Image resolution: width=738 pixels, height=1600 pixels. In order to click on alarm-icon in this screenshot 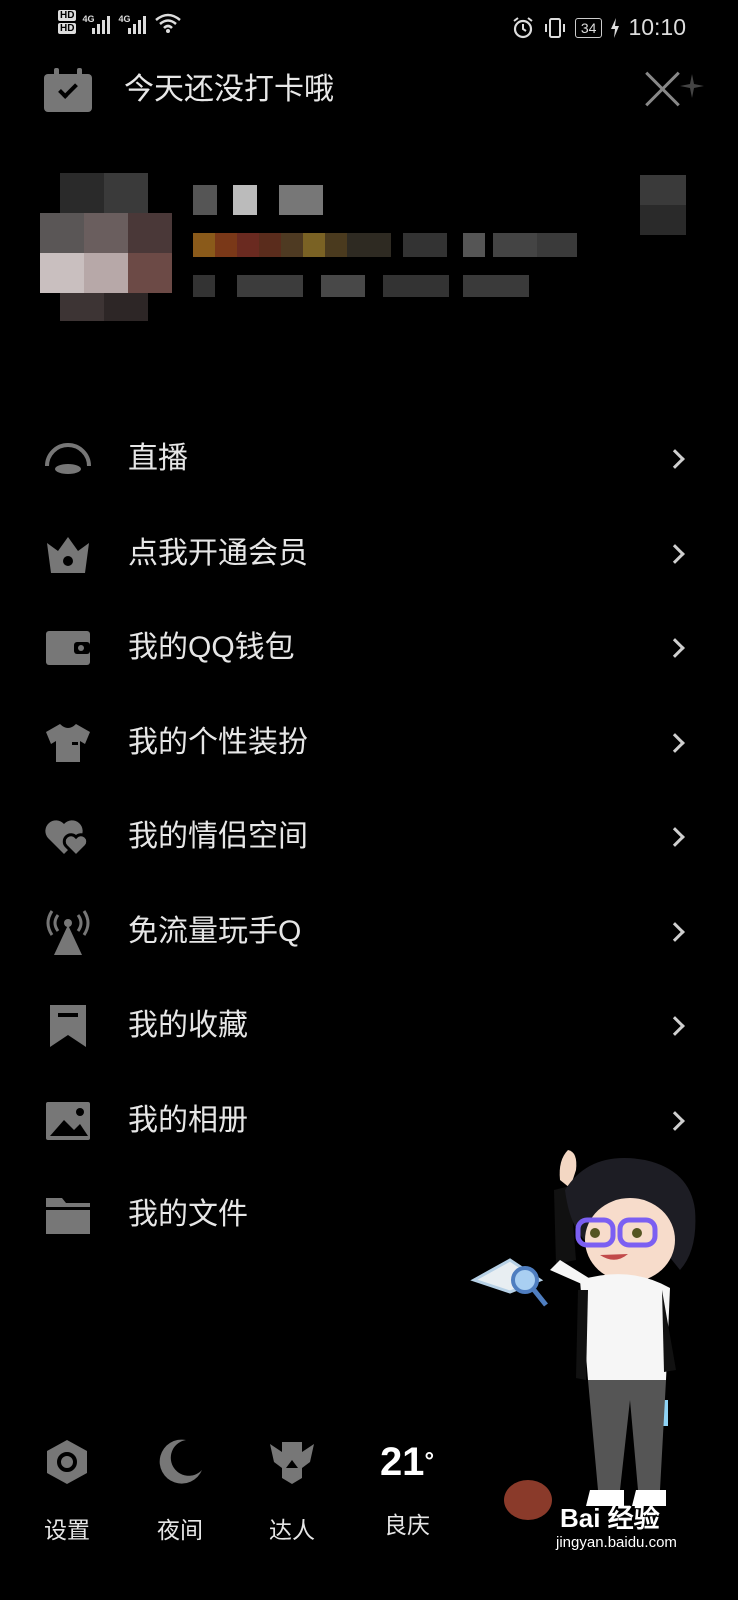, I will do `click(523, 27)`.